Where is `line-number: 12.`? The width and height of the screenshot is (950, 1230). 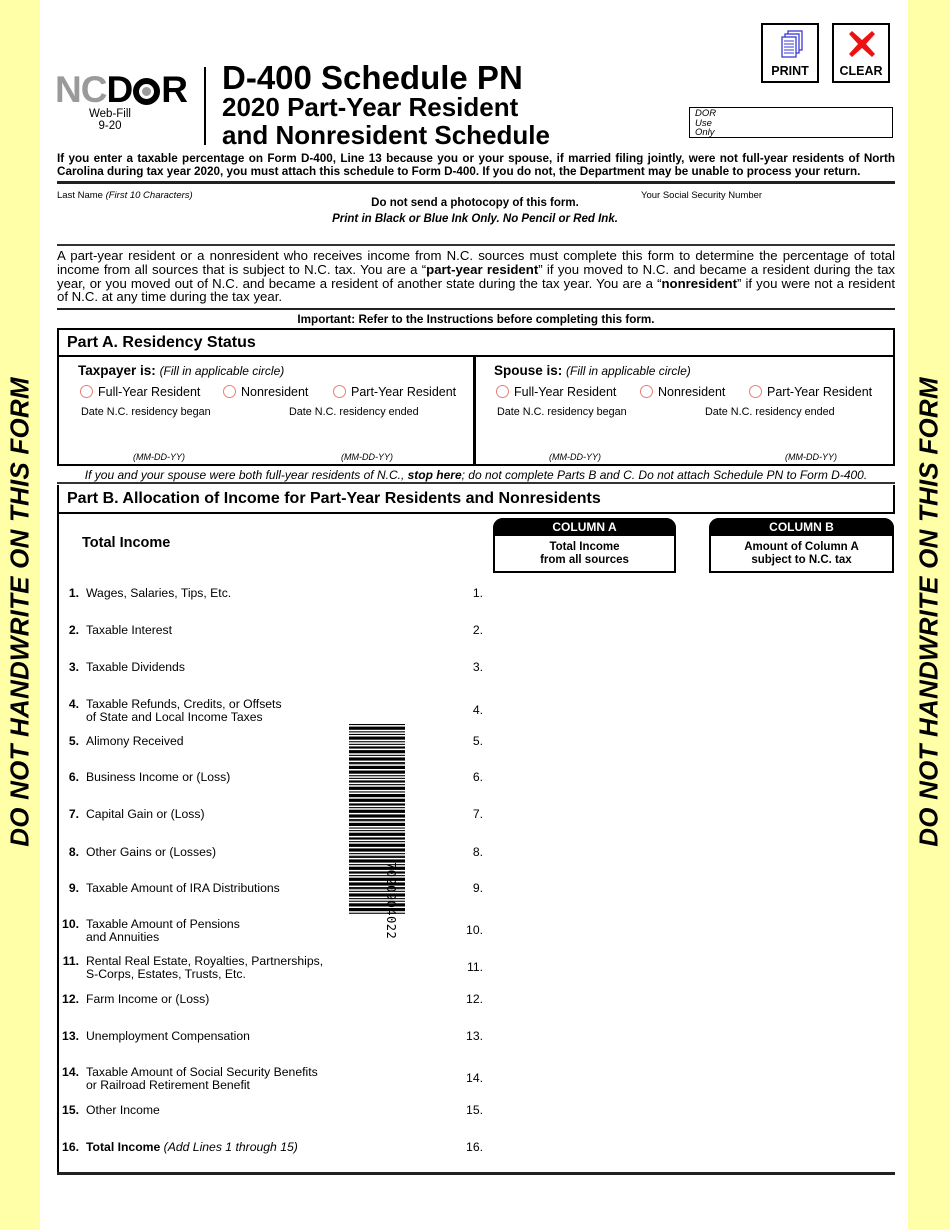 line-number: 12. is located at coordinates (70, 999).